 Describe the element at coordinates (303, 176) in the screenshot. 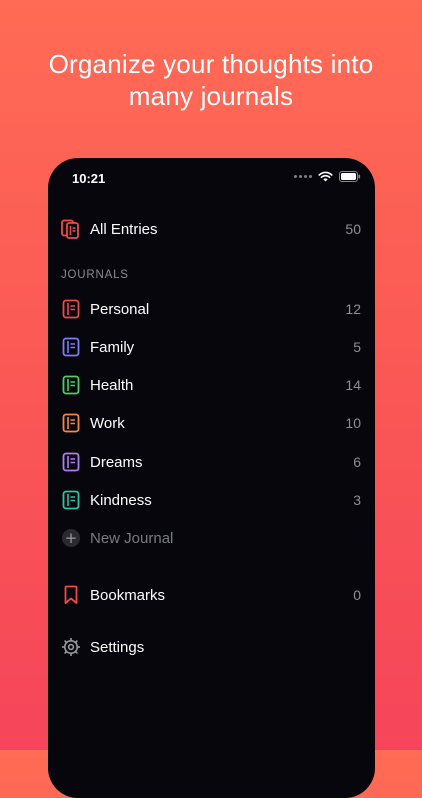

I see `signal-dots-icon` at that location.